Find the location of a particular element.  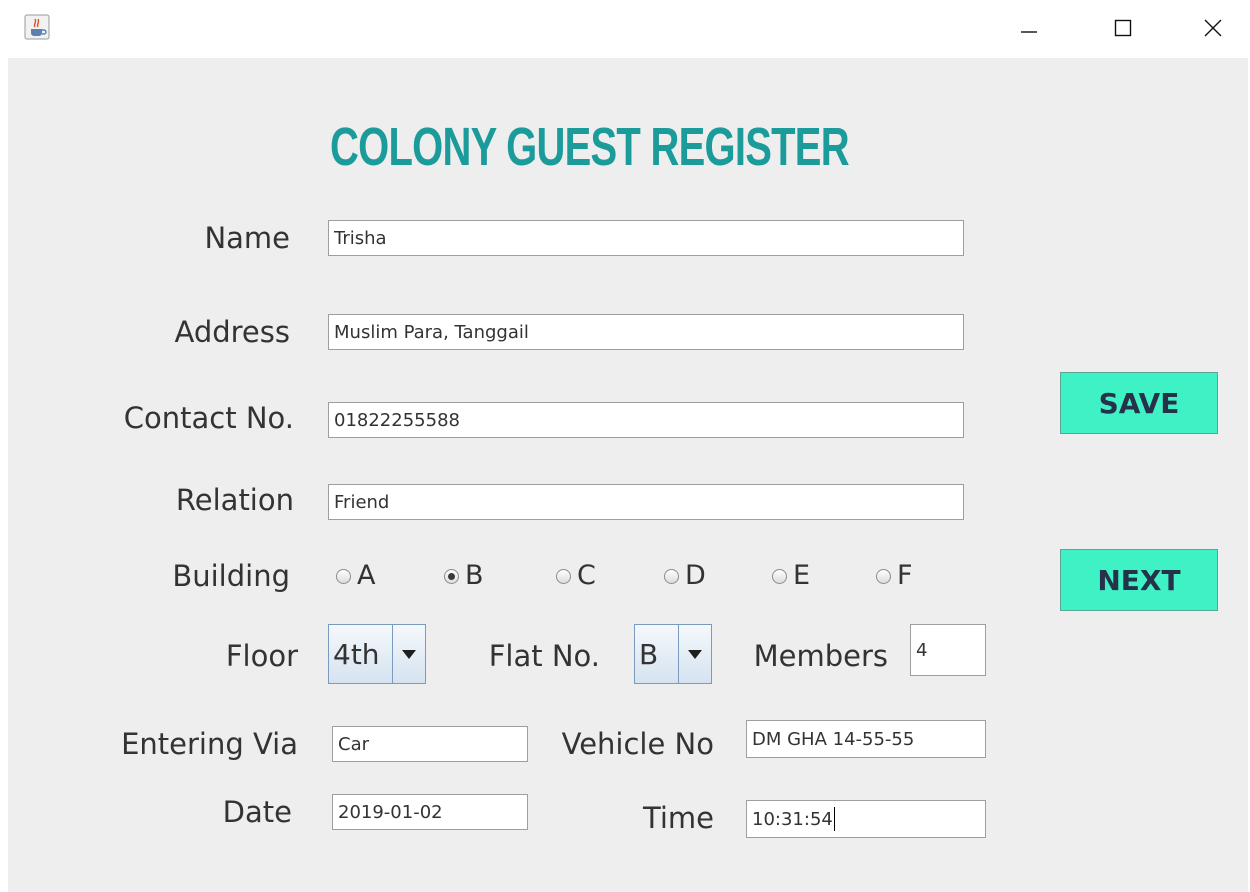

text-cursor is located at coordinates (834, 819).